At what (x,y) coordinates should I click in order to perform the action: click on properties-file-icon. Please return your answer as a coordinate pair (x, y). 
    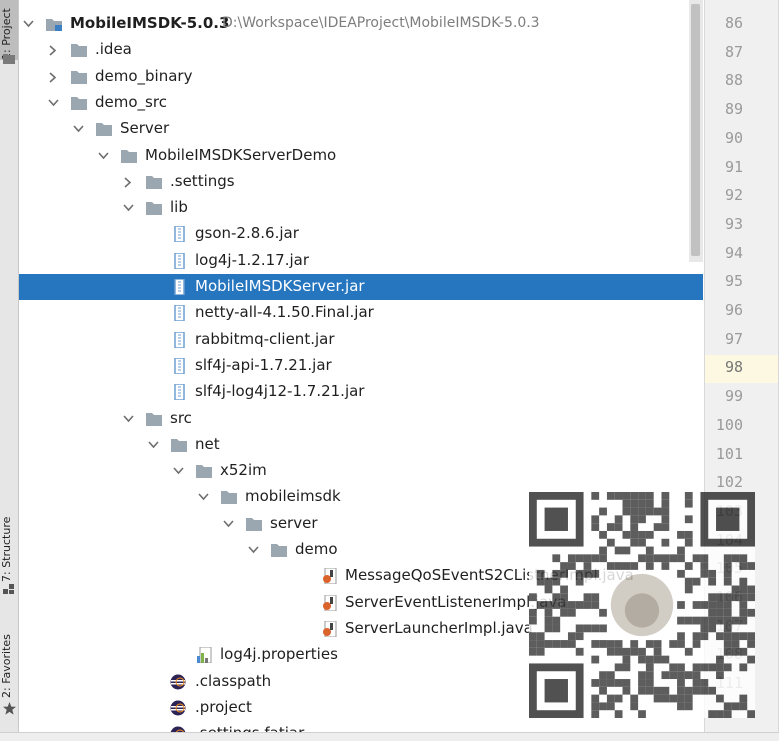
    Looking at the image, I should click on (204, 655).